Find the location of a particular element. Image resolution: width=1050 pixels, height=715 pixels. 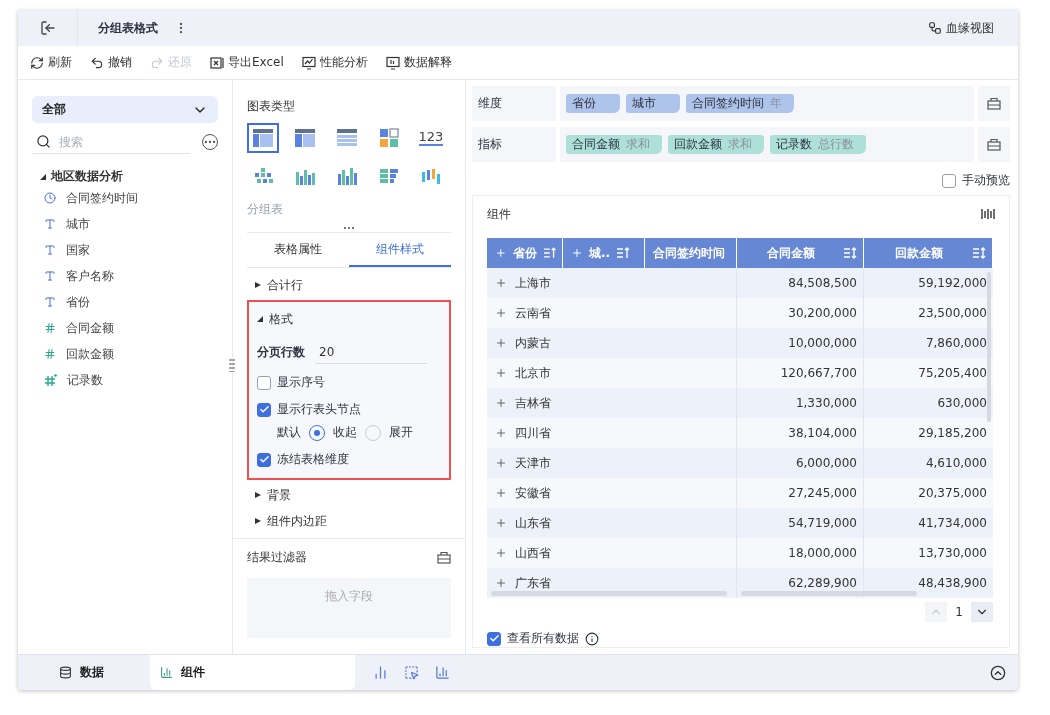

checkbox-label: 显示序号 is located at coordinates (301, 382).